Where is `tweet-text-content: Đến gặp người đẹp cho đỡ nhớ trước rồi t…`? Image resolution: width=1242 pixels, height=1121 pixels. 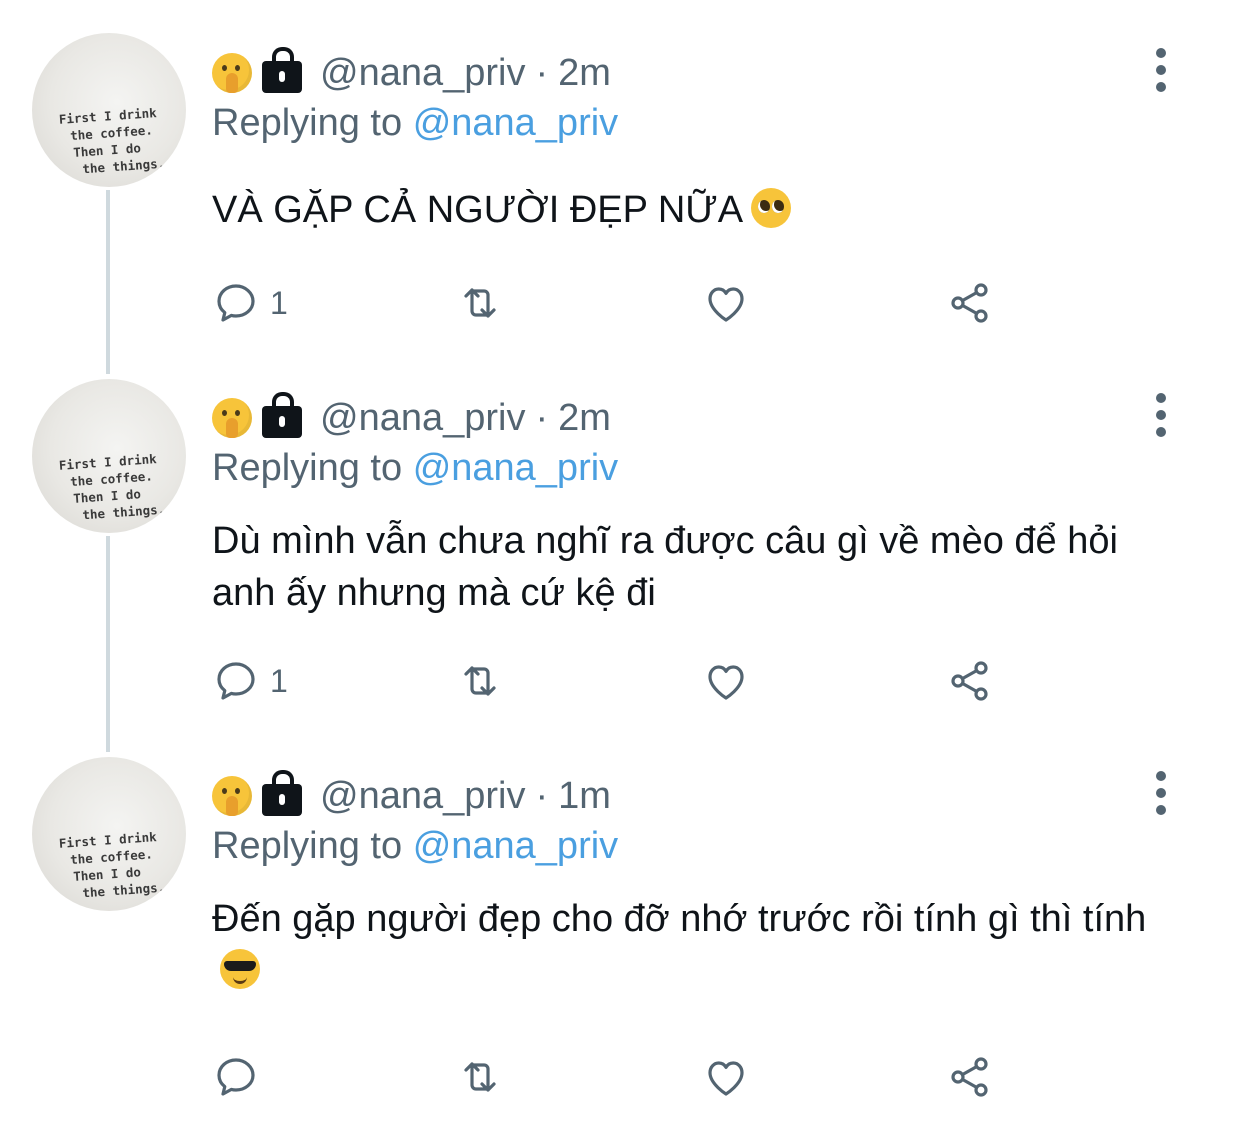
tweet-text-content: Đến gặp người đẹp cho đỡ nhớ trước rồi t… is located at coordinates (679, 919).